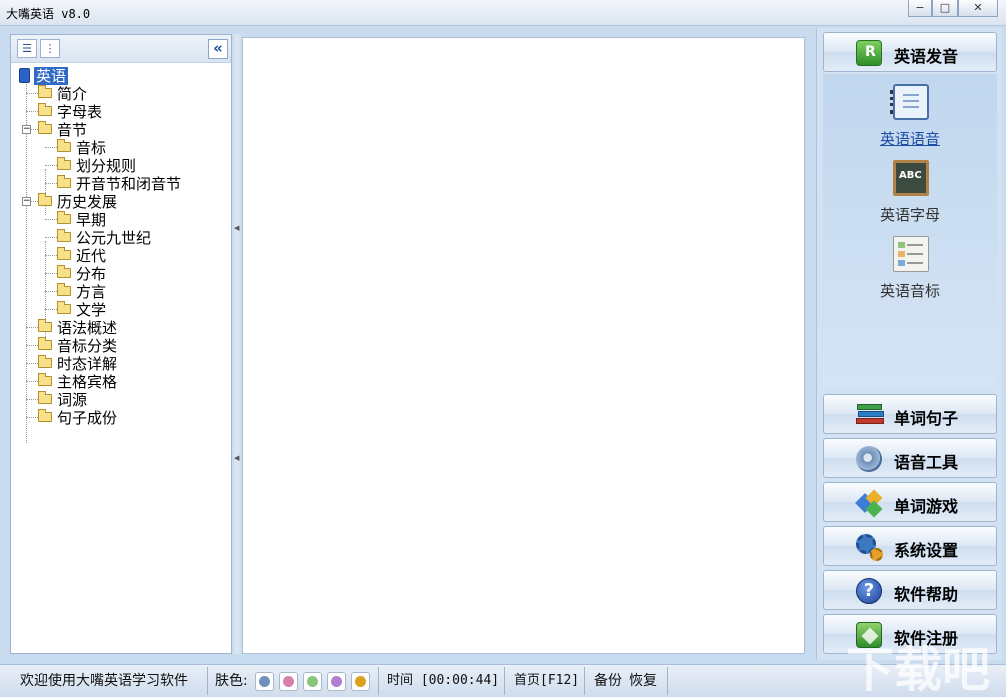 The width and height of the screenshot is (1006, 697). Describe the element at coordinates (231, 681) in the screenshot. I see `skin-label: 肤色:` at that location.